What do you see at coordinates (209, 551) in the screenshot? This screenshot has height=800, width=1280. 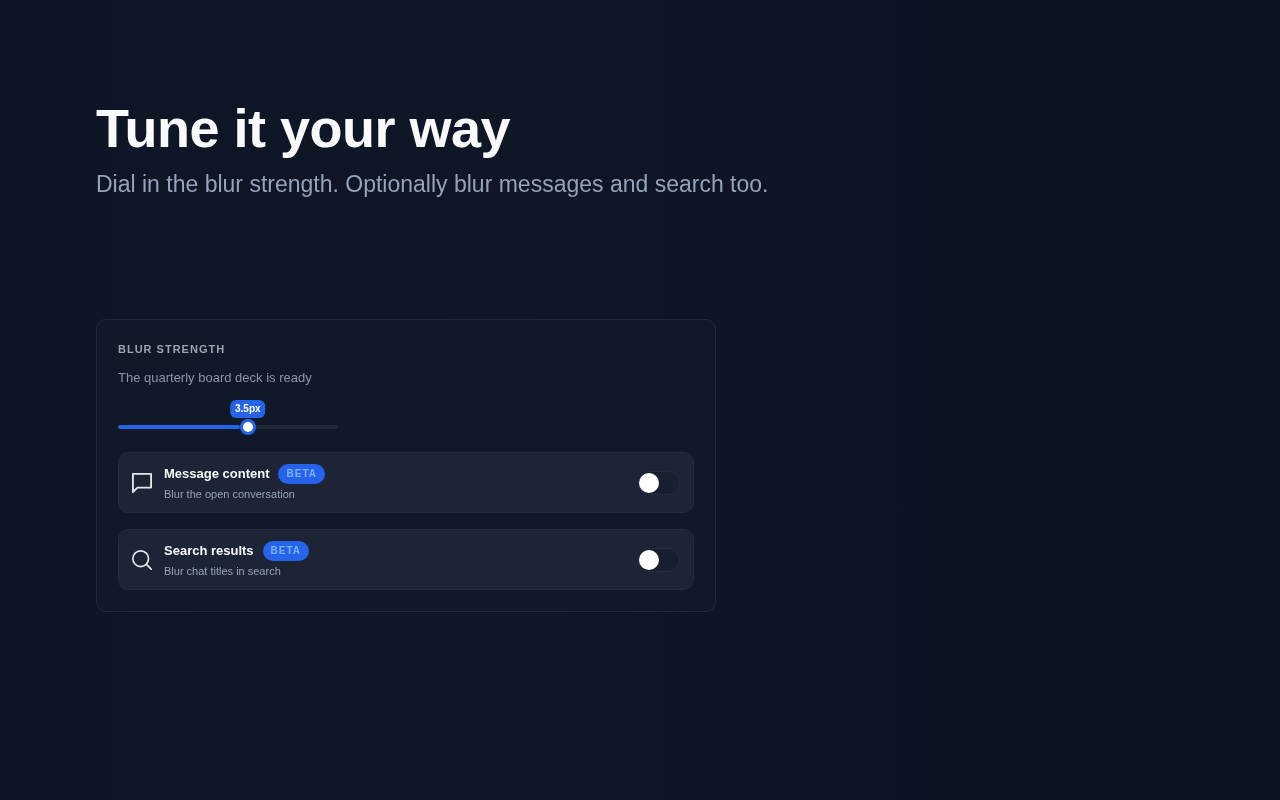 I see `option-title: Search results` at bounding box center [209, 551].